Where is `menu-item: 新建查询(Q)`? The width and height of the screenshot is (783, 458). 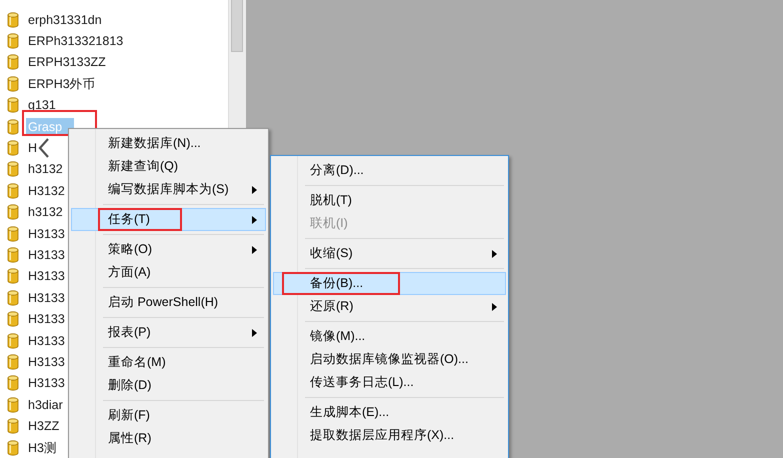
menu-item: 新建查询(Q) is located at coordinates (168, 166).